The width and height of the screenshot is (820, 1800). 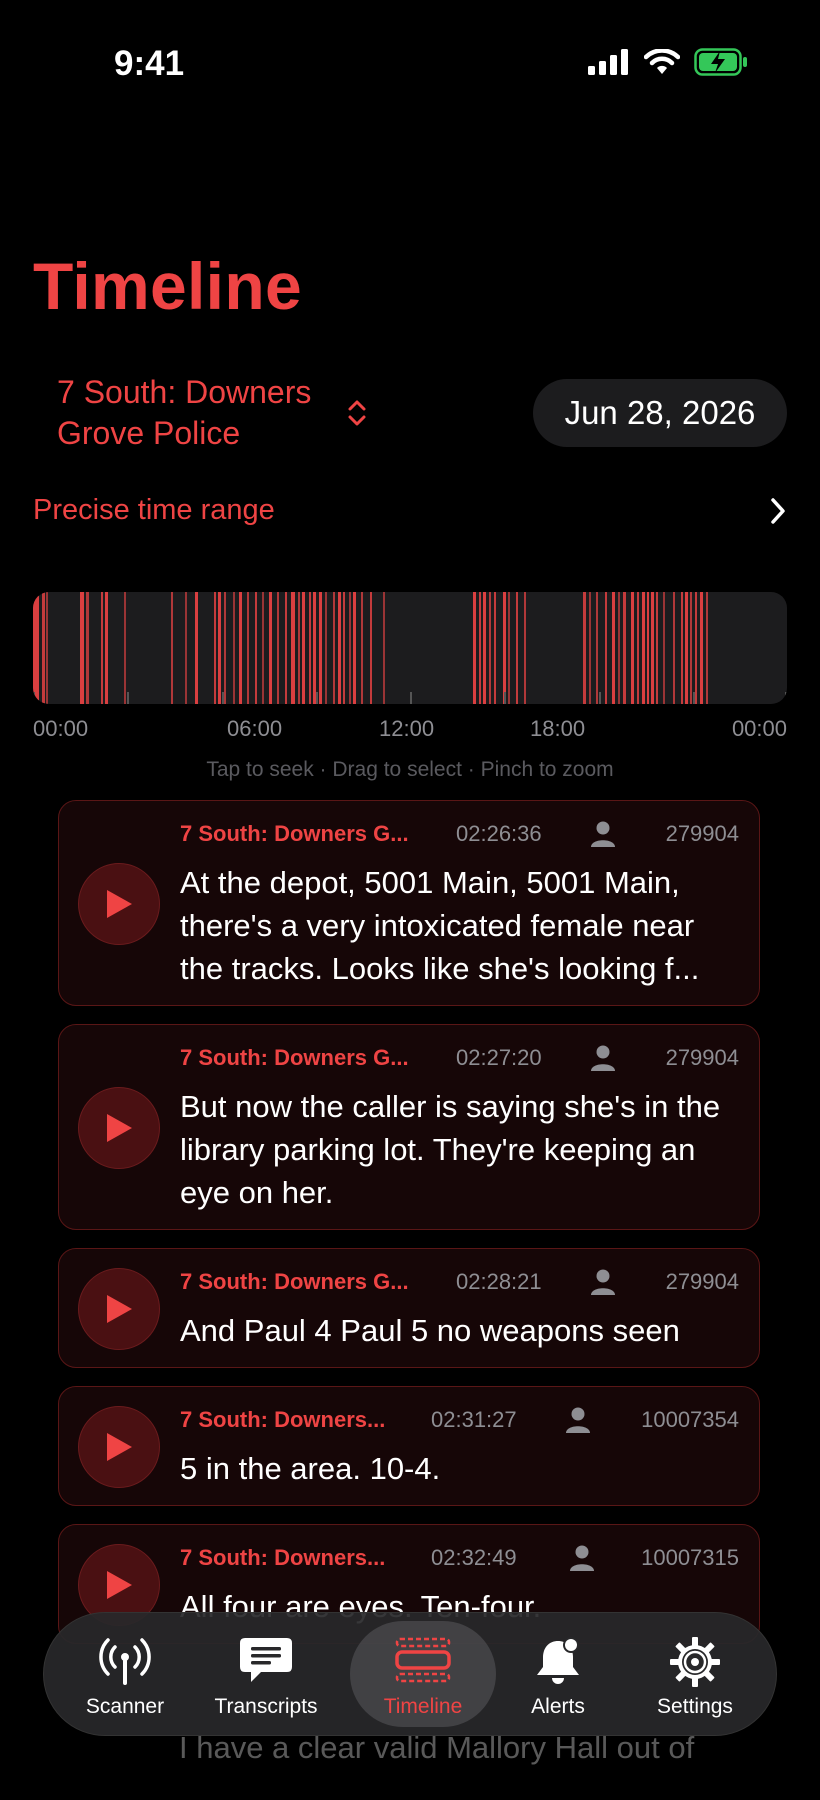 What do you see at coordinates (759, 728) in the screenshot?
I see `axis-label-24: 00:00` at bounding box center [759, 728].